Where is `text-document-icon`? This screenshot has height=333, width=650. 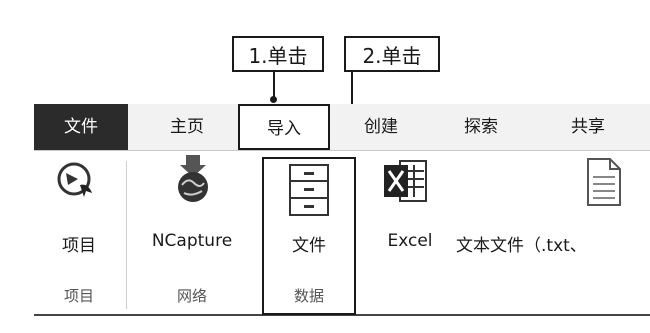
text-document-icon is located at coordinates (604, 182).